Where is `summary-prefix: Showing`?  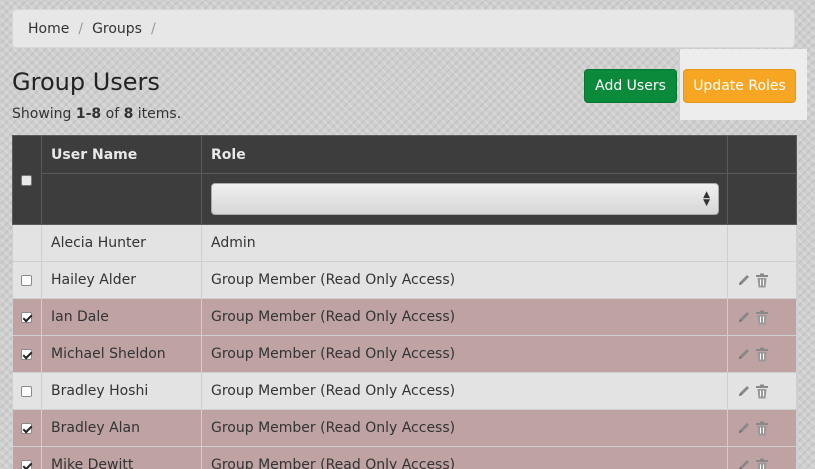
summary-prefix: Showing is located at coordinates (44, 114).